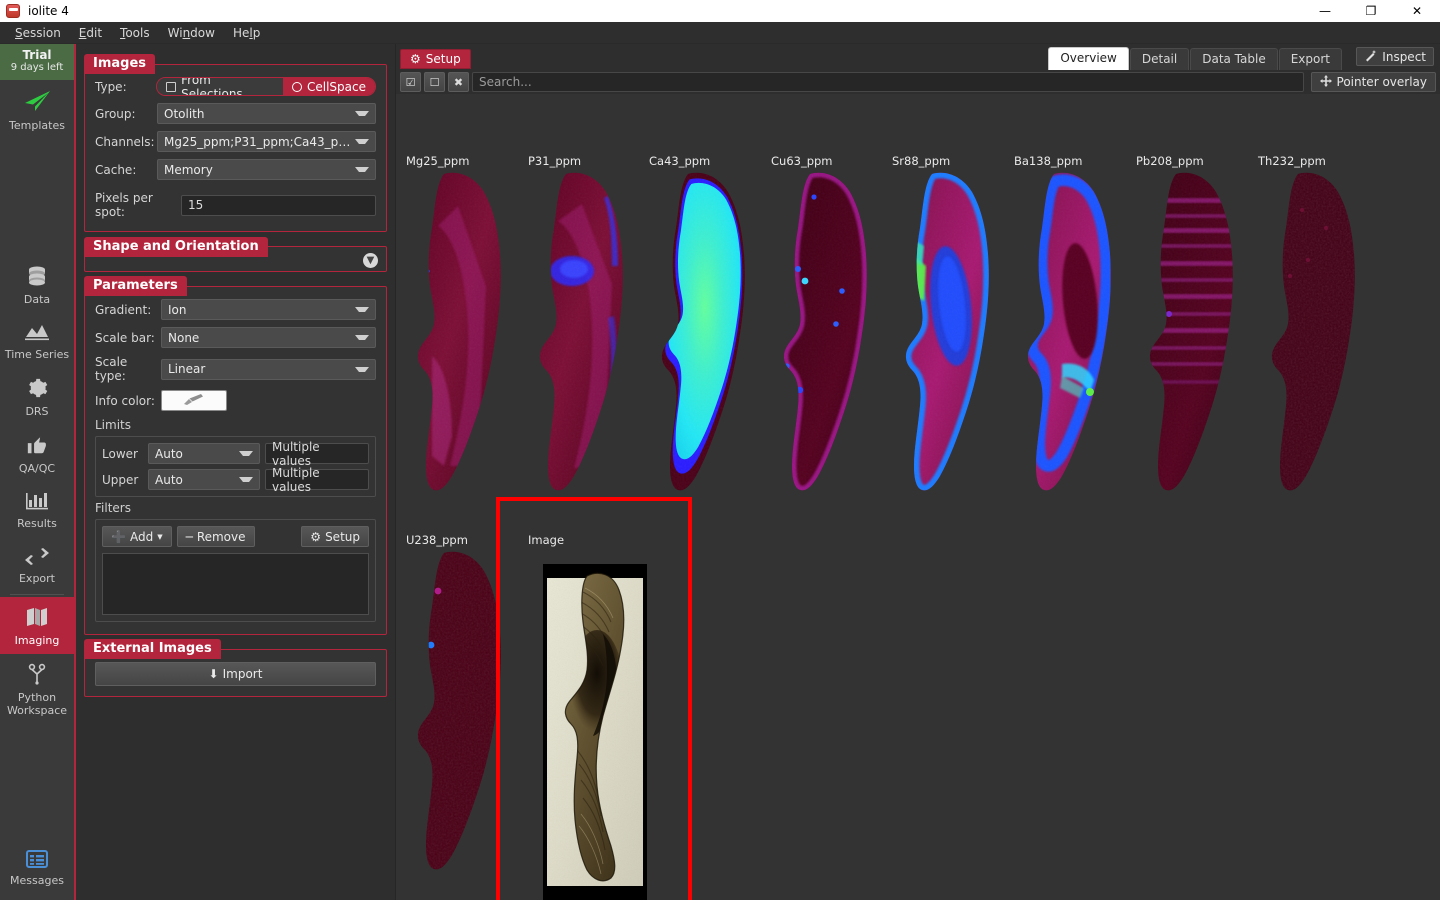 Image resolution: width=1440 pixels, height=900 pixels. I want to click on map-label-u238: U238_ppm, so click(437, 540).